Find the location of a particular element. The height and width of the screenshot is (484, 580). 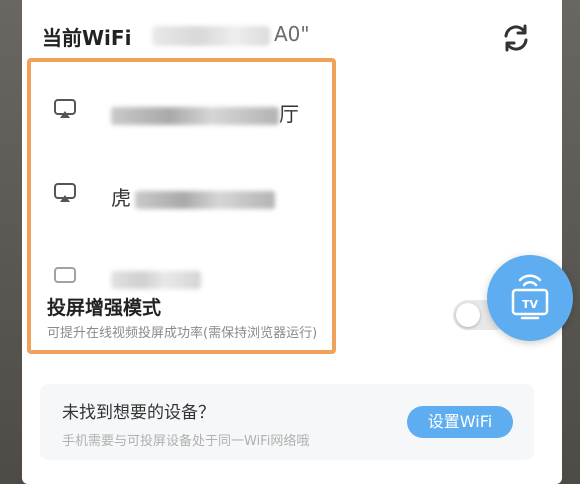

toggle-knob is located at coordinates (468, 315).